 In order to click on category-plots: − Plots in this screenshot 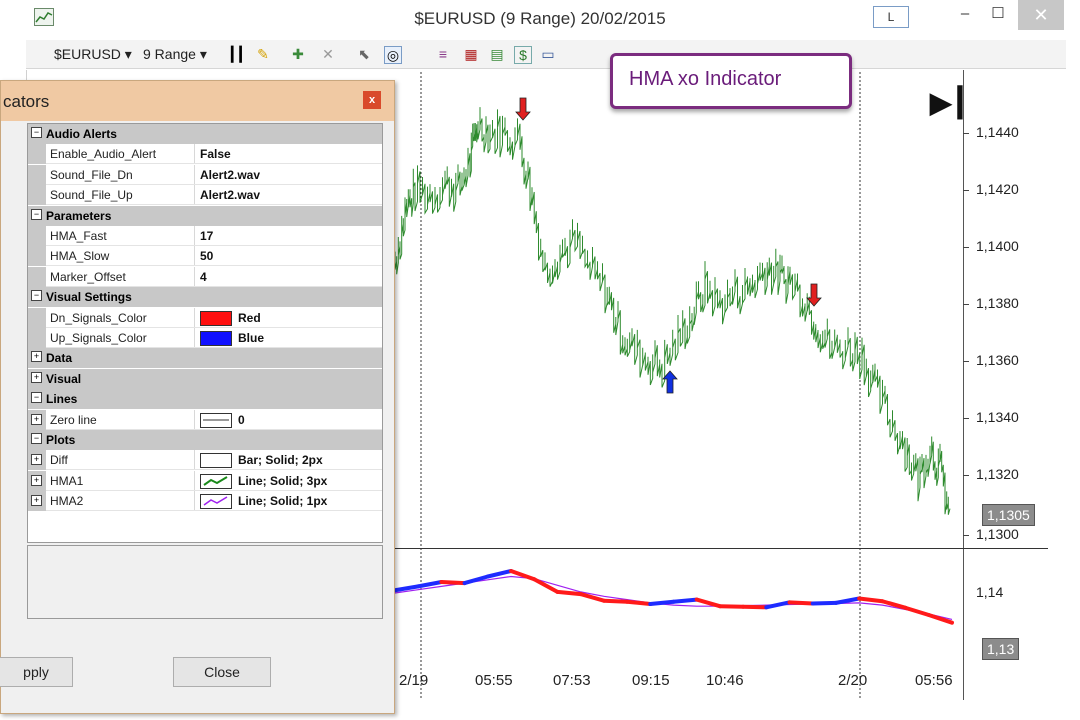, I will do `click(205, 440)`.